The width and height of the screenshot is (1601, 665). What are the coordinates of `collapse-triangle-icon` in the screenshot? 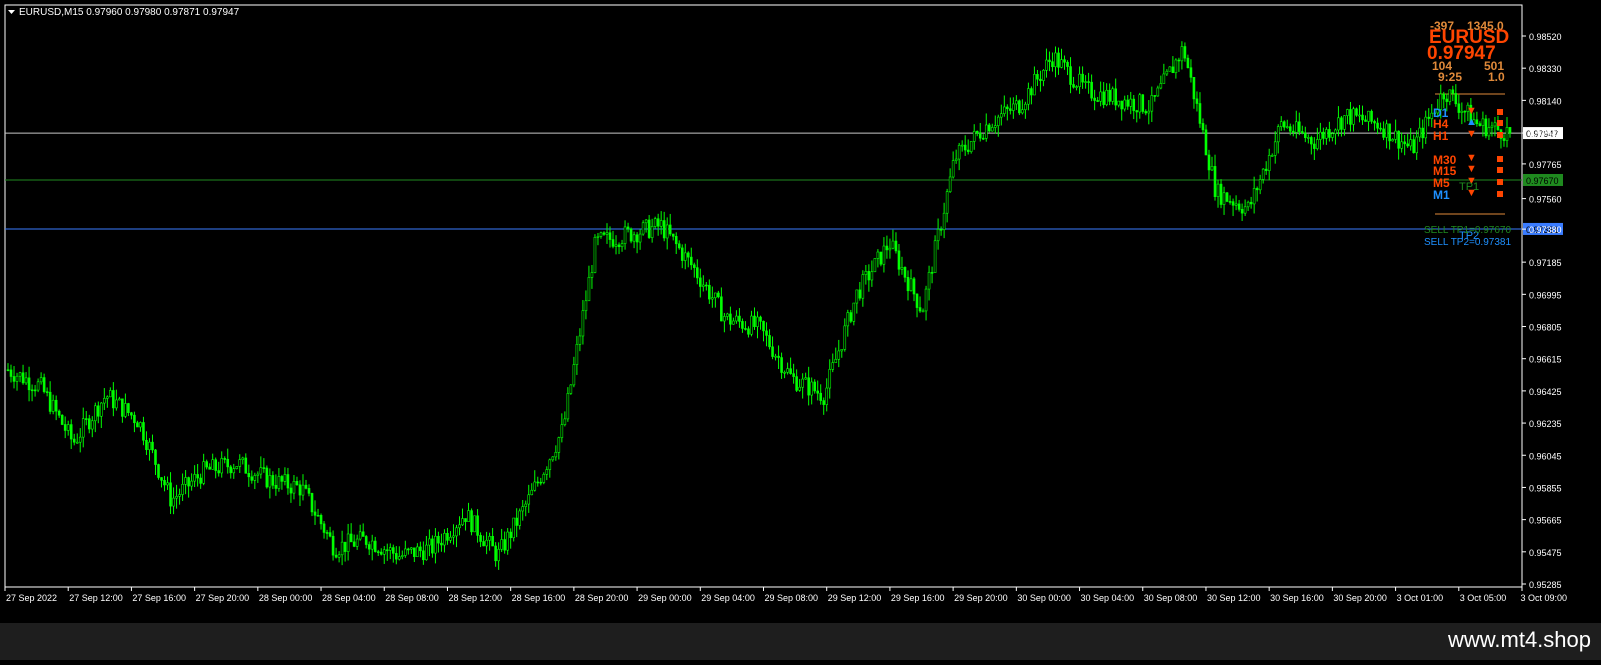 It's located at (11, 12).